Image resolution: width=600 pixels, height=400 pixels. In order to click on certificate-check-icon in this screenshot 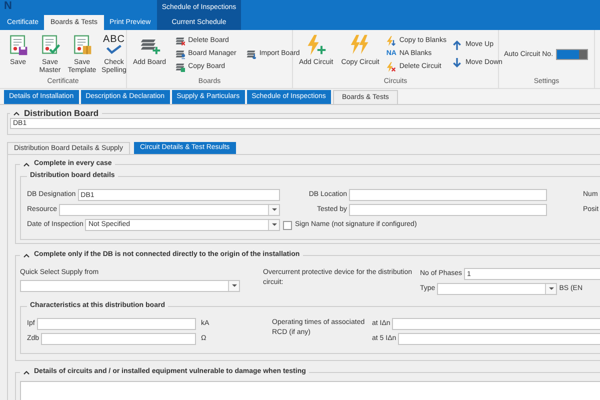, I will do `click(50, 45)`.